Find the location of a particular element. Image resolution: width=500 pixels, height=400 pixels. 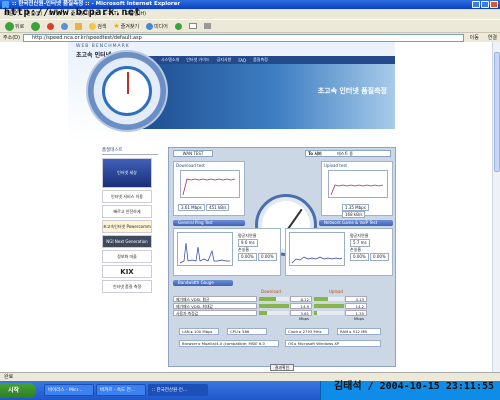

upload-value: 14.2 Mbps is located at coordinates (356, 308).